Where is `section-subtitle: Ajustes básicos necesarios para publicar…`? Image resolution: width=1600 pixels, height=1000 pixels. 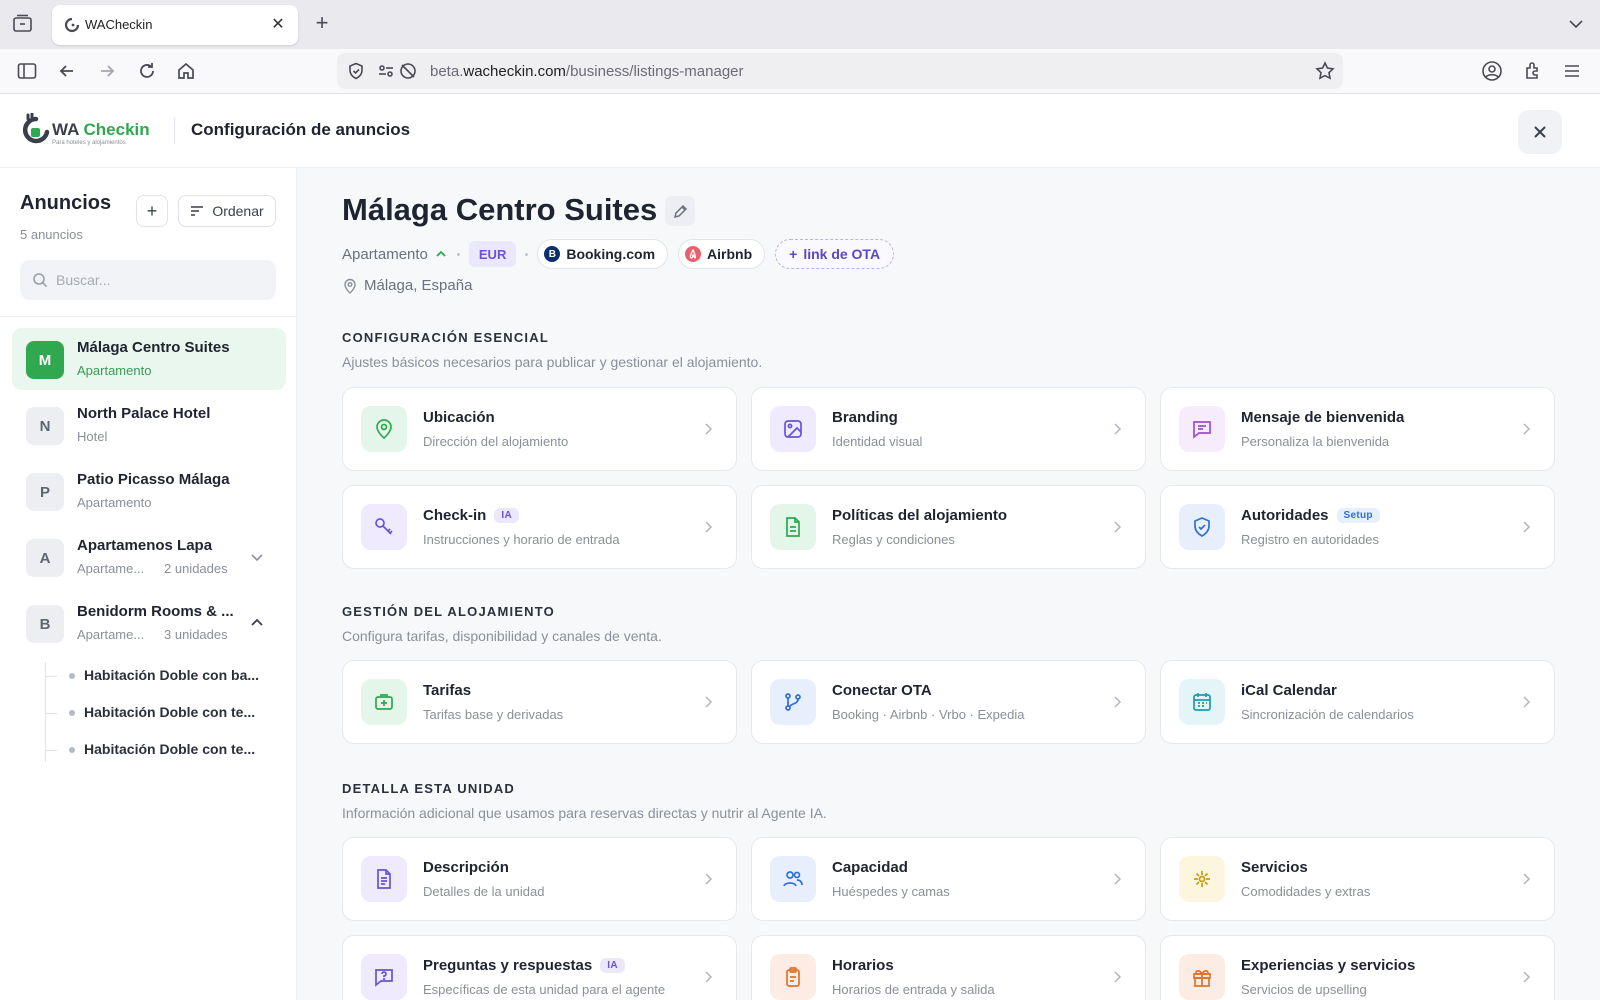
section-subtitle: Ajustes básicos necesarios para publicar… is located at coordinates (552, 362).